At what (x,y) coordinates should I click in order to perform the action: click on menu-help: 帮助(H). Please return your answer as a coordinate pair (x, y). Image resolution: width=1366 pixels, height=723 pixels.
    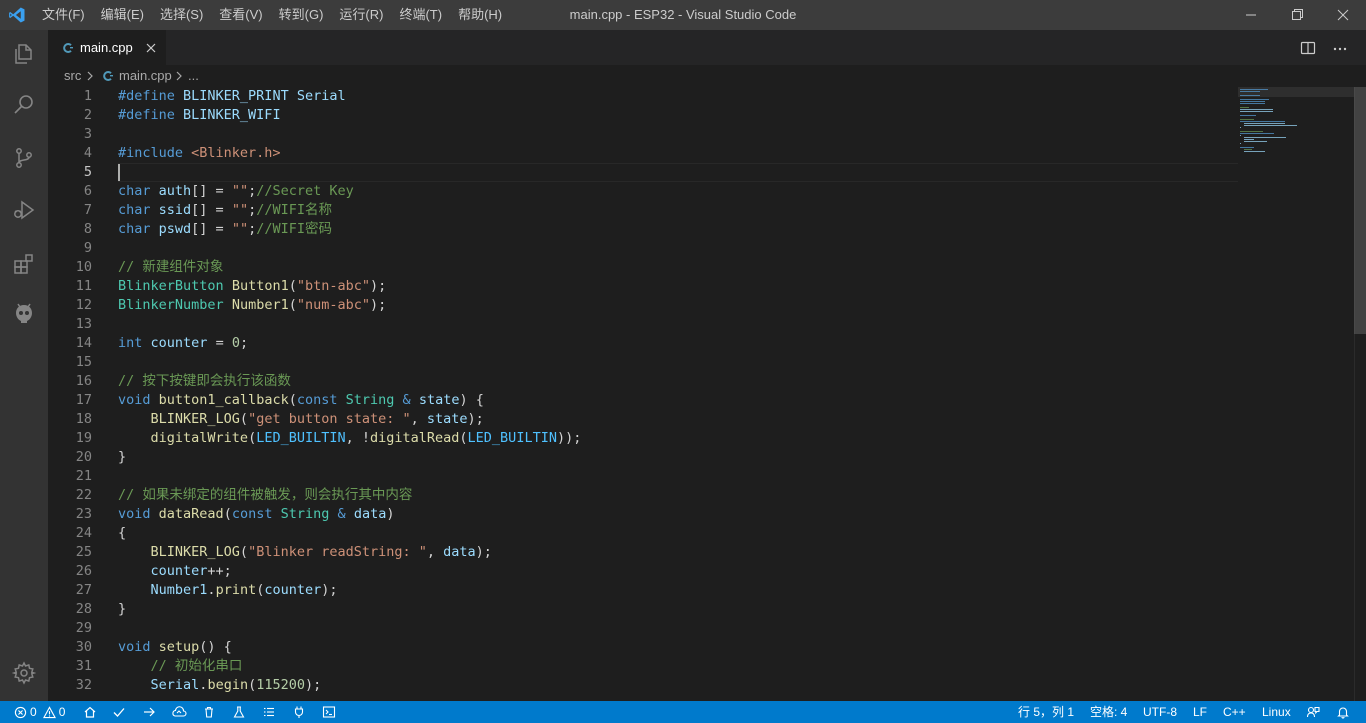
    Looking at the image, I should click on (480, 15).